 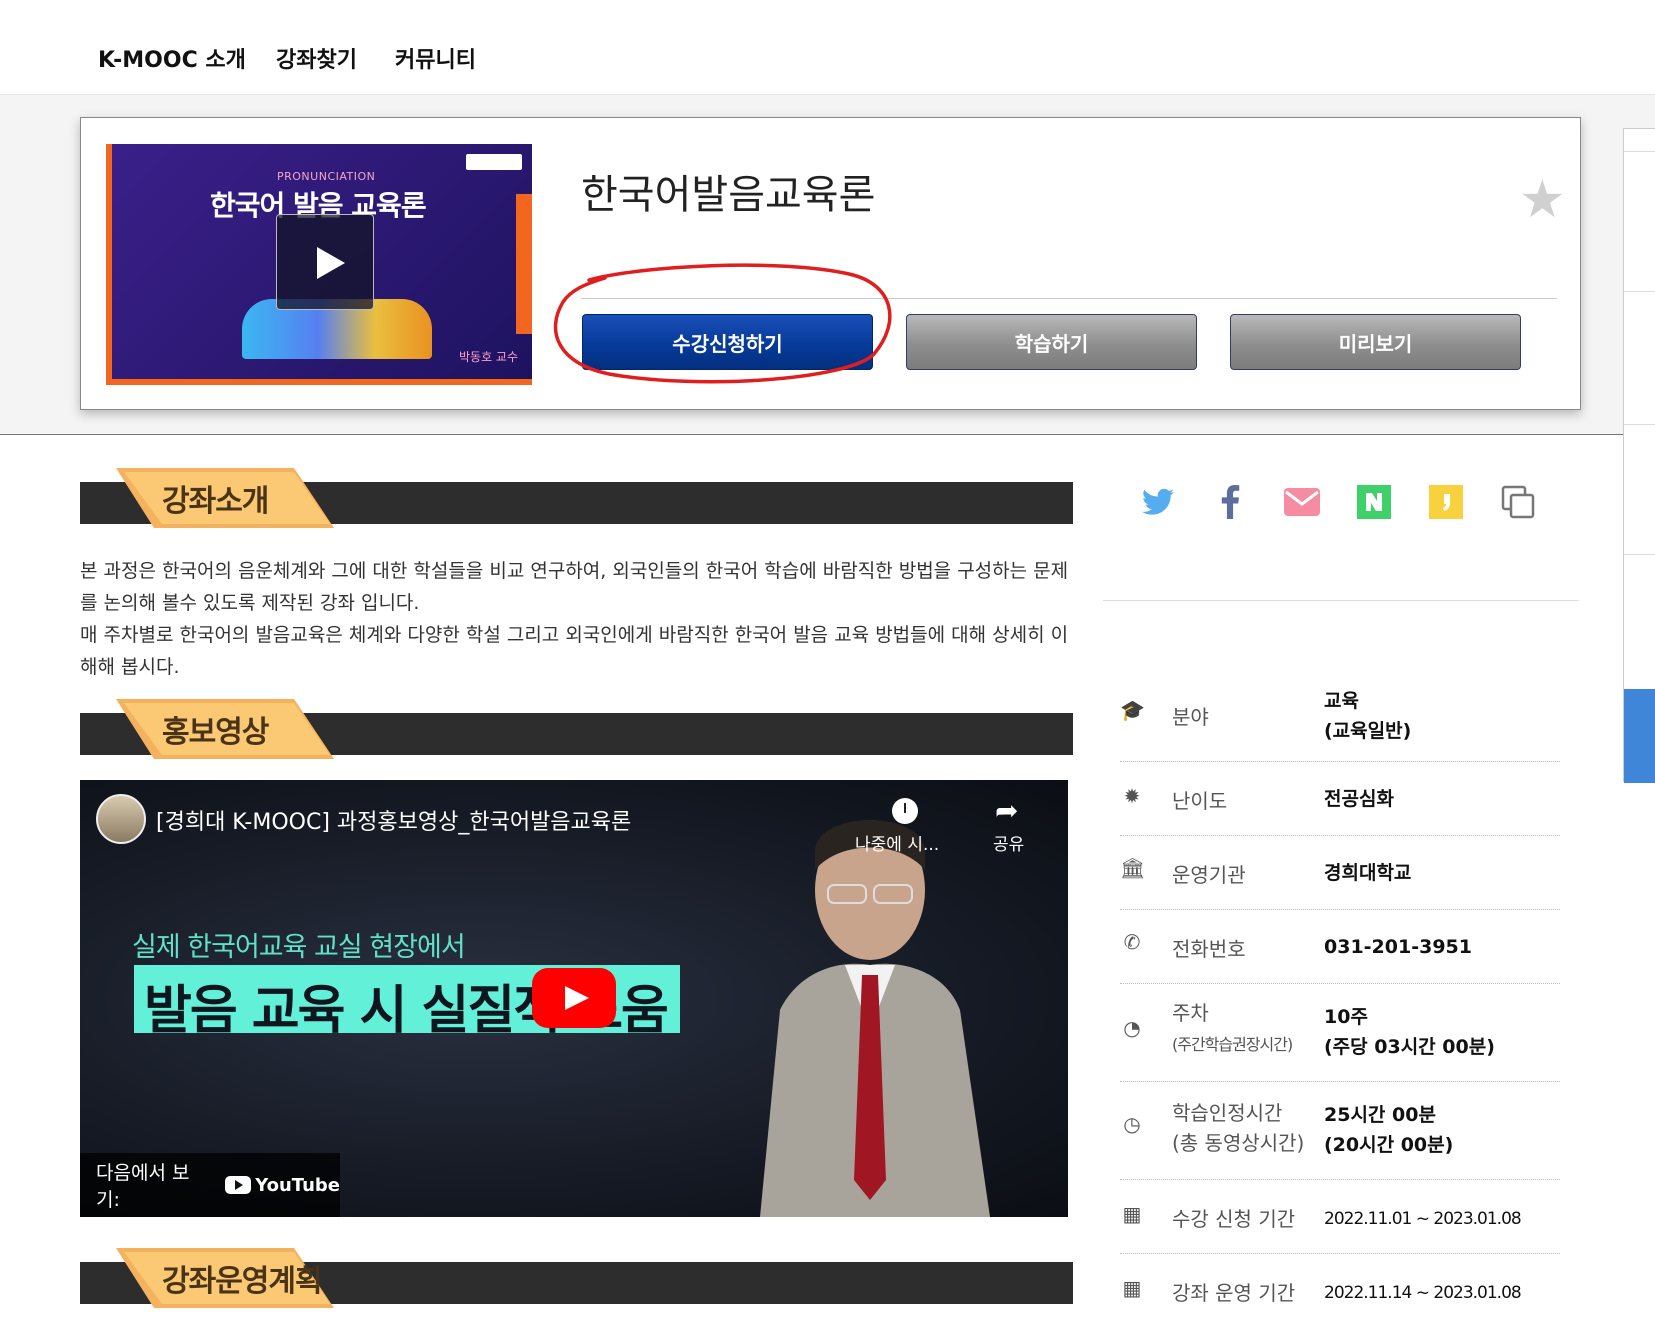 I want to click on info-row-run-period: ▦ 강좌 운영 기간 2022.11.14 ~ 2023.01.08, so click(x=1340, y=1291).